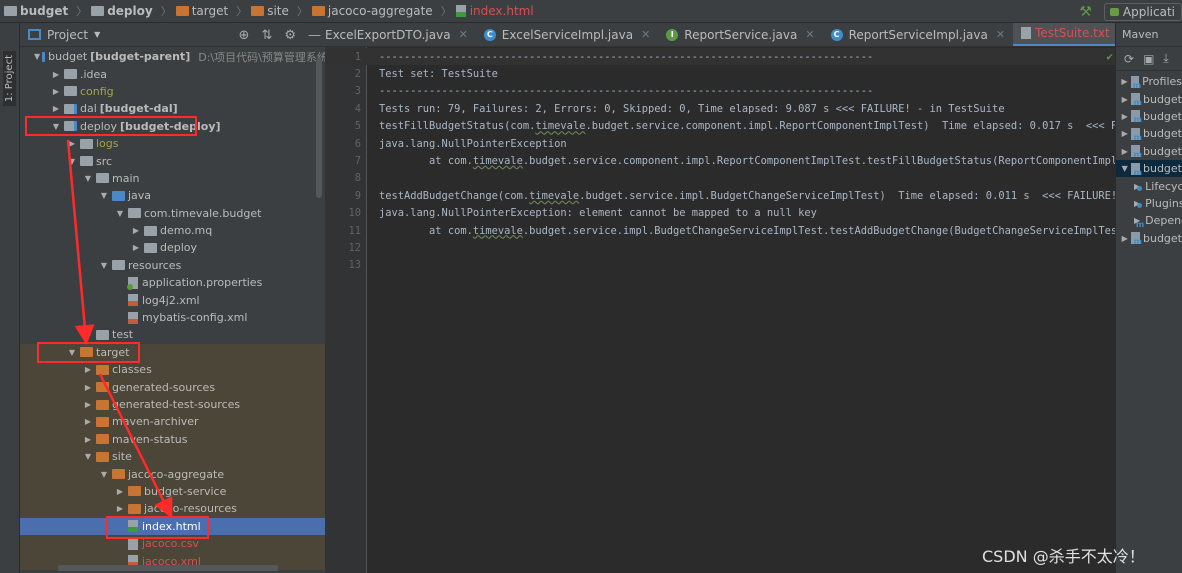  What do you see at coordinates (182, 56) in the screenshot?
I see `tree-item: ▼ budget [budget-parent] D:\项目代码\预算管理系统\bu` at bounding box center [182, 56].